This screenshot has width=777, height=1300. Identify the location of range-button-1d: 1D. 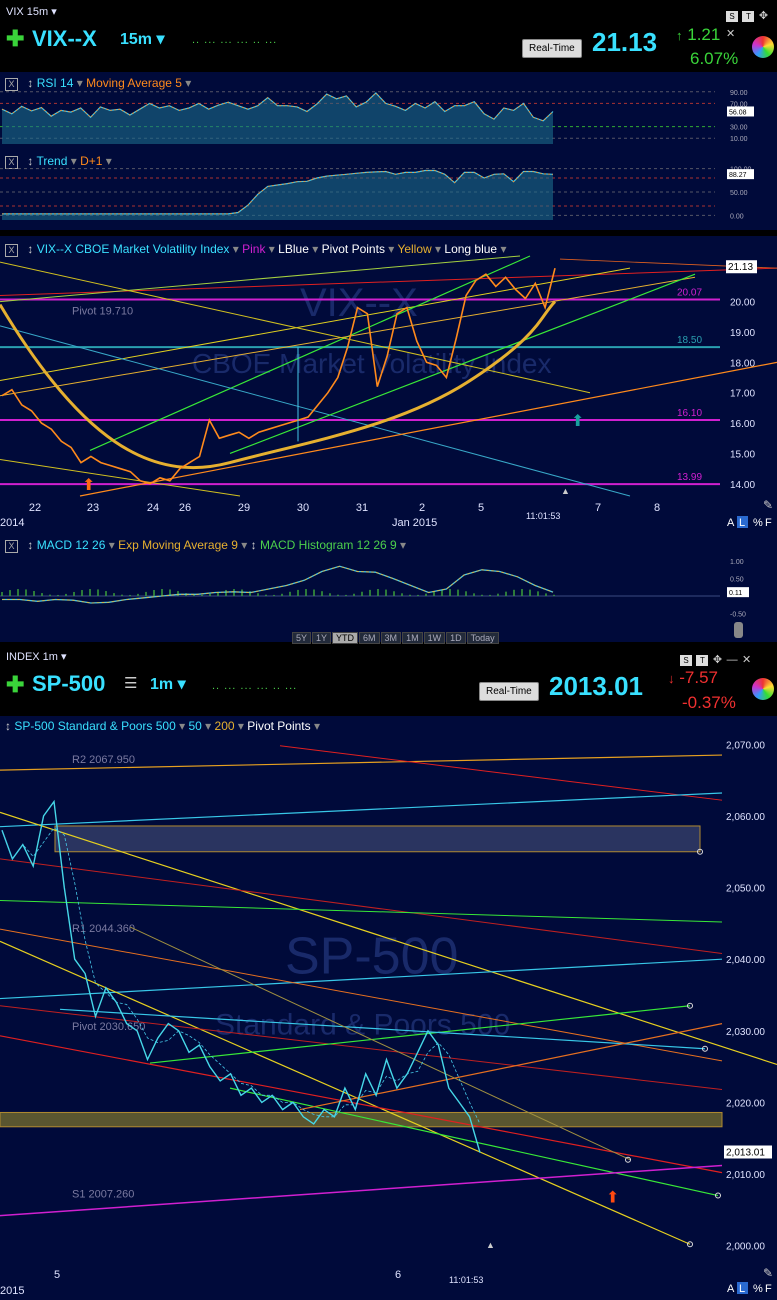
(456, 638).